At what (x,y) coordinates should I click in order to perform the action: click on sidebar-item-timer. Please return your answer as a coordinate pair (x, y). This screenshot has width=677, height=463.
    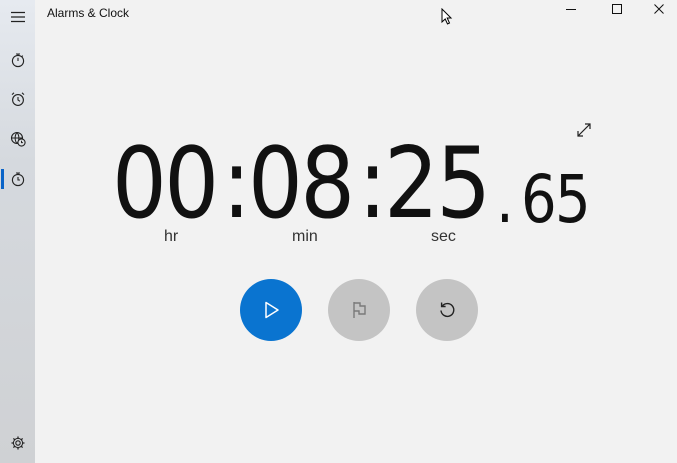
    Looking at the image, I should click on (17, 60).